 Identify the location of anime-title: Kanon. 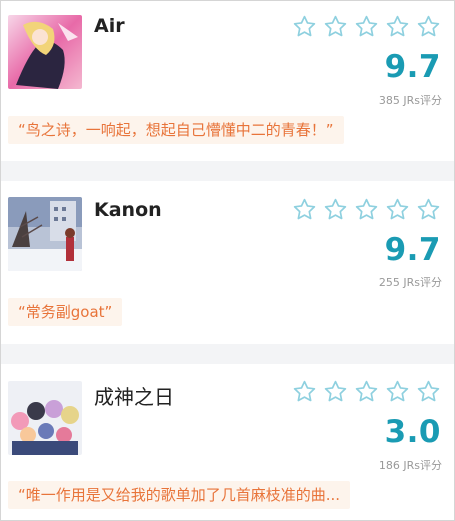
(128, 210).